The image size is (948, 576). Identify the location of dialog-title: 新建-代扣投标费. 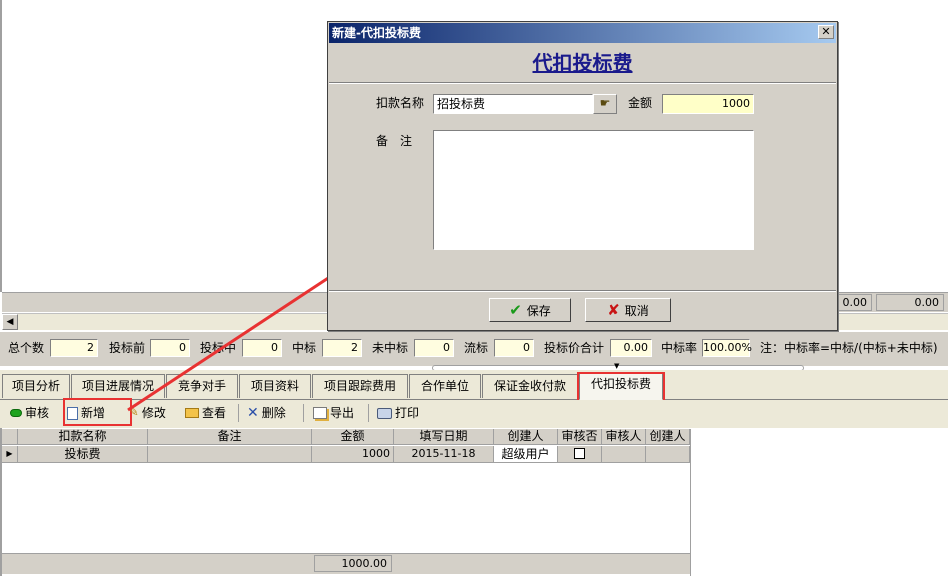
(376, 33).